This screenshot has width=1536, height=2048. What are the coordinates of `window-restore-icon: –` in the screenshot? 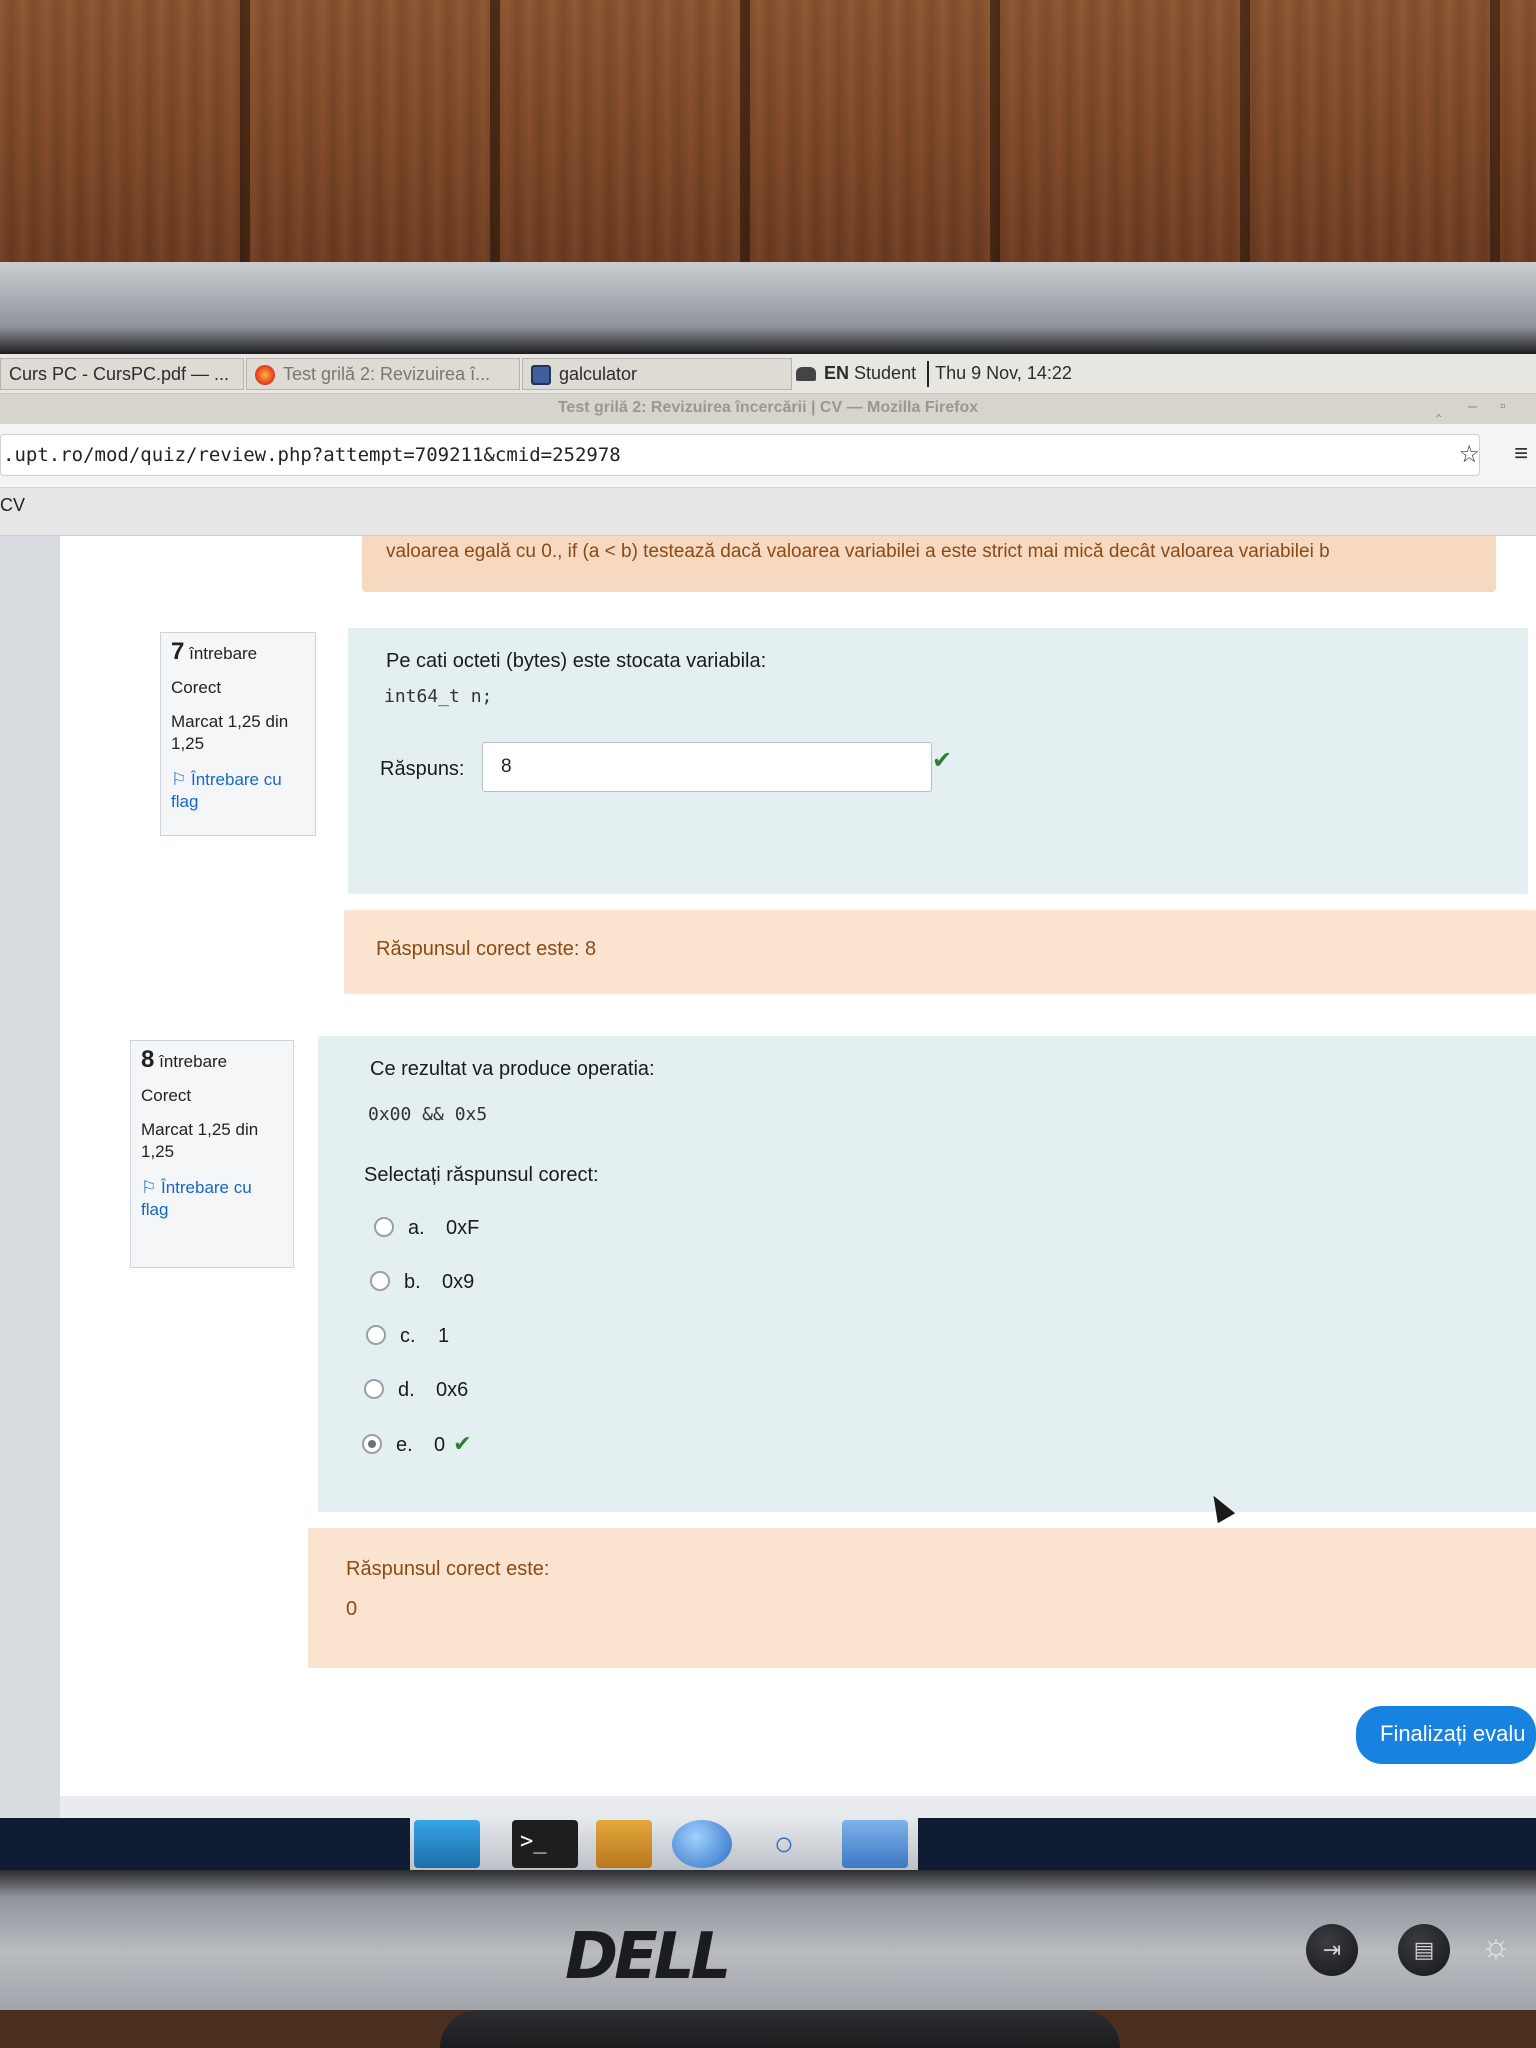 It's located at (1472, 407).